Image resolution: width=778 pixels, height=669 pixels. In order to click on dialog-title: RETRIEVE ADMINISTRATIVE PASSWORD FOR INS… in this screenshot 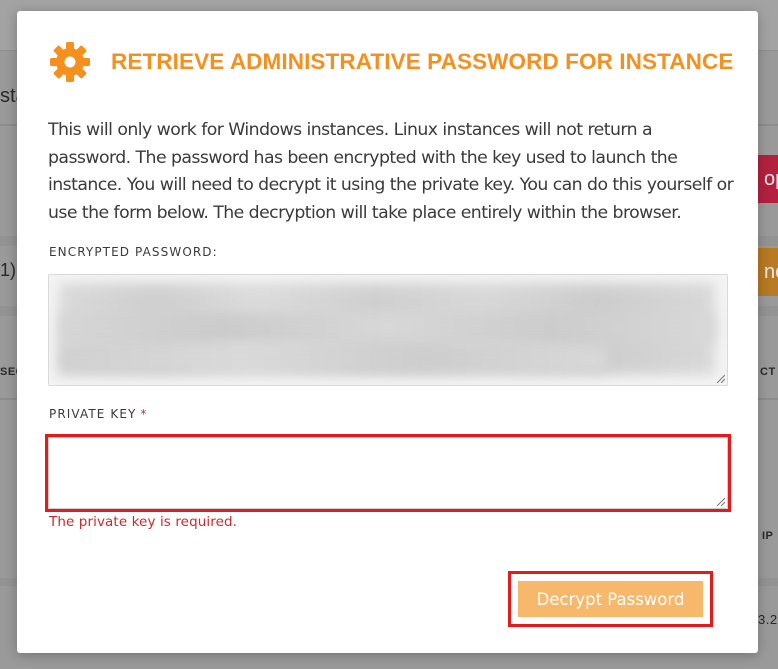, I will do `click(422, 61)`.